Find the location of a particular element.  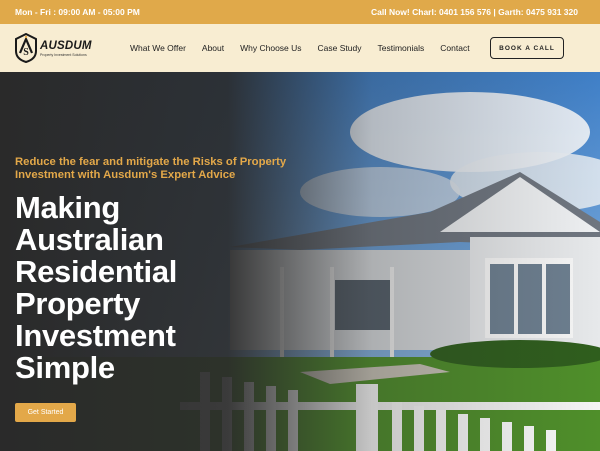

nav-item-what-we-offer: What We Offer is located at coordinates (158, 48).